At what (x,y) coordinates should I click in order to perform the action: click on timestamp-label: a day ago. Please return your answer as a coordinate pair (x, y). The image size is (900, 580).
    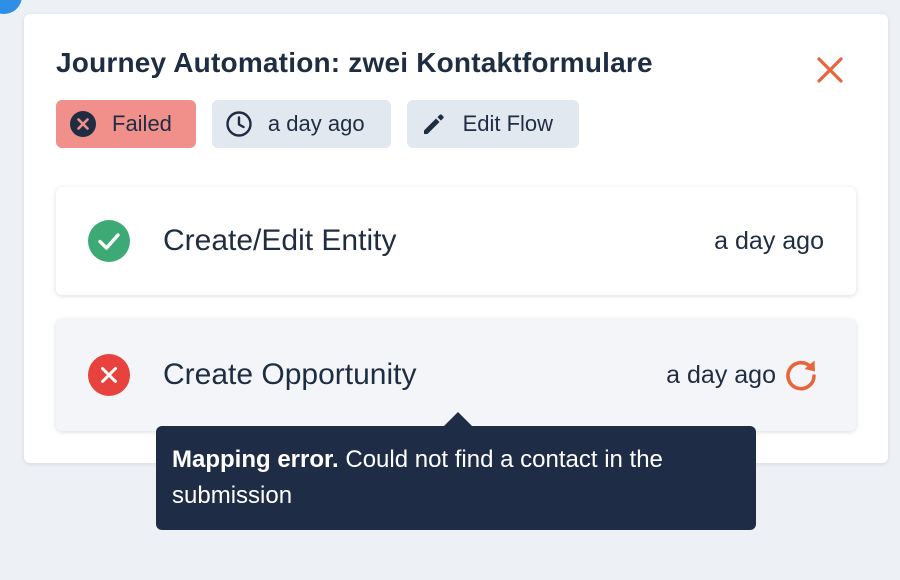
    Looking at the image, I should click on (316, 123).